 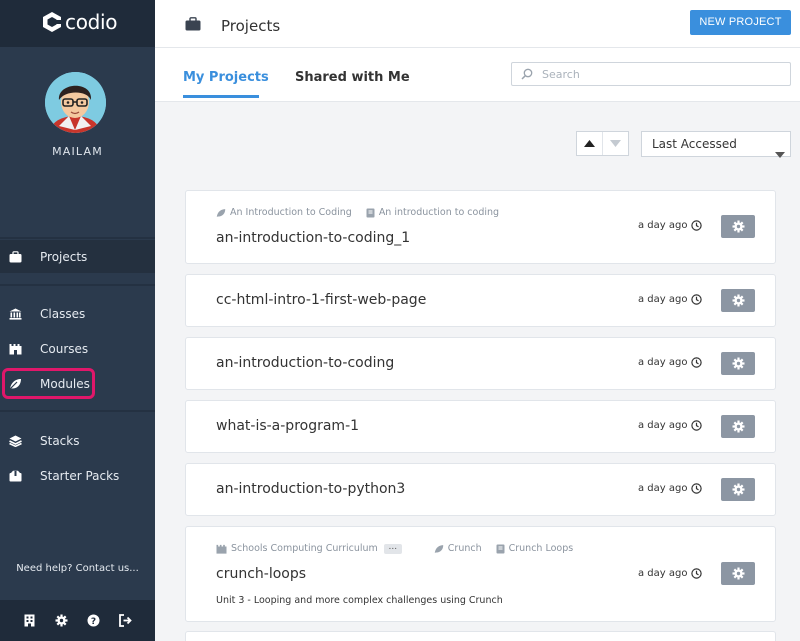 I want to click on modules-highlight-box, so click(x=48, y=383).